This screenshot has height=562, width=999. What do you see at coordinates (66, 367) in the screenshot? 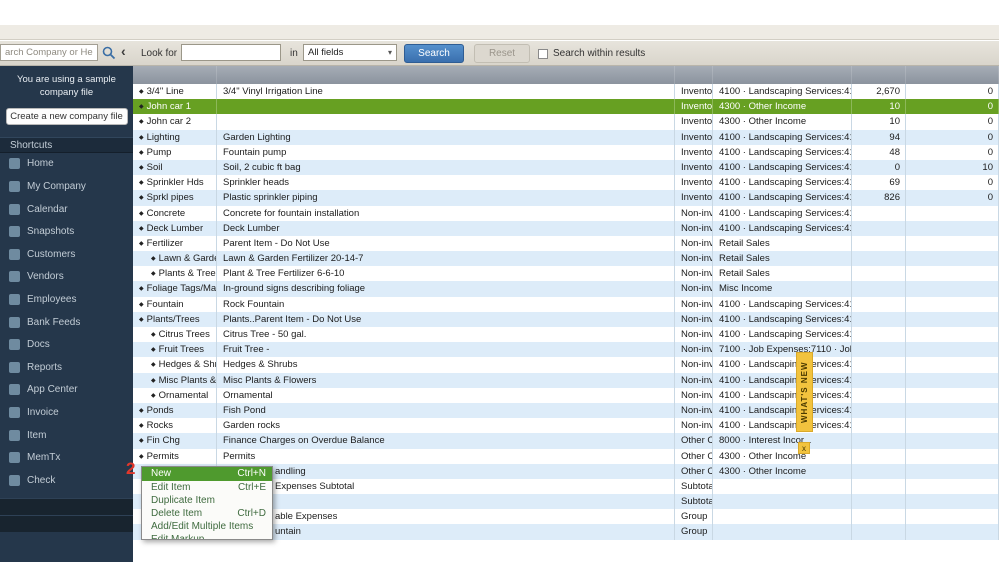
I see `sidebar-item: Reports` at bounding box center [66, 367].